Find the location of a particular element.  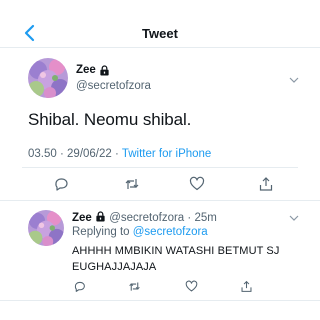

bottom-divider is located at coordinates (160, 300).